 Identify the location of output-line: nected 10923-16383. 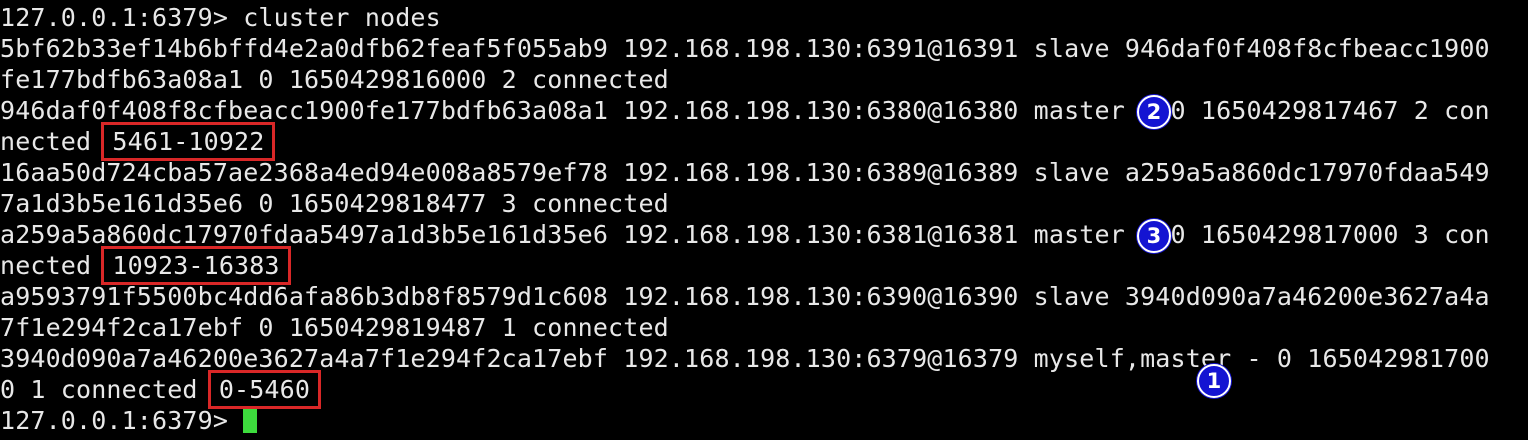
(145, 265).